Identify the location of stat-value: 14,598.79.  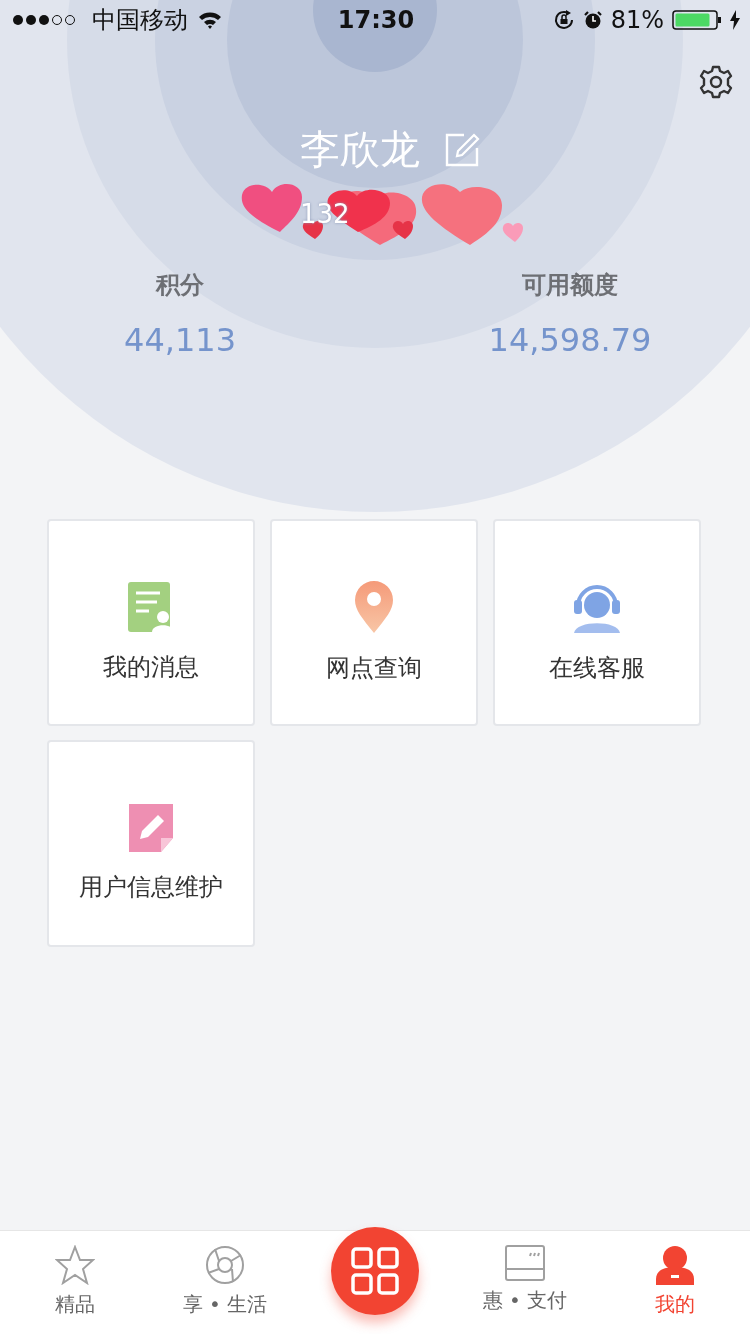
(570, 340).